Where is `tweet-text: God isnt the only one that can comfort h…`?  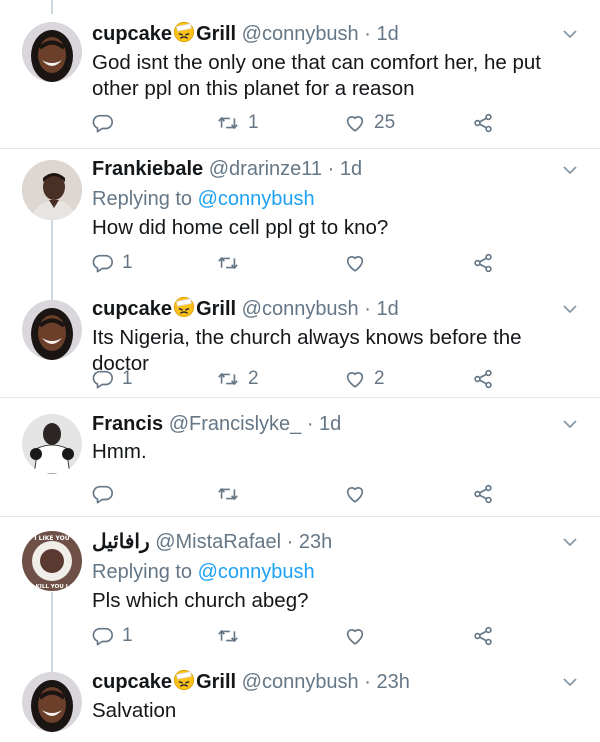 tweet-text: God isnt the only one that can comfort h… is located at coordinates (316, 75).